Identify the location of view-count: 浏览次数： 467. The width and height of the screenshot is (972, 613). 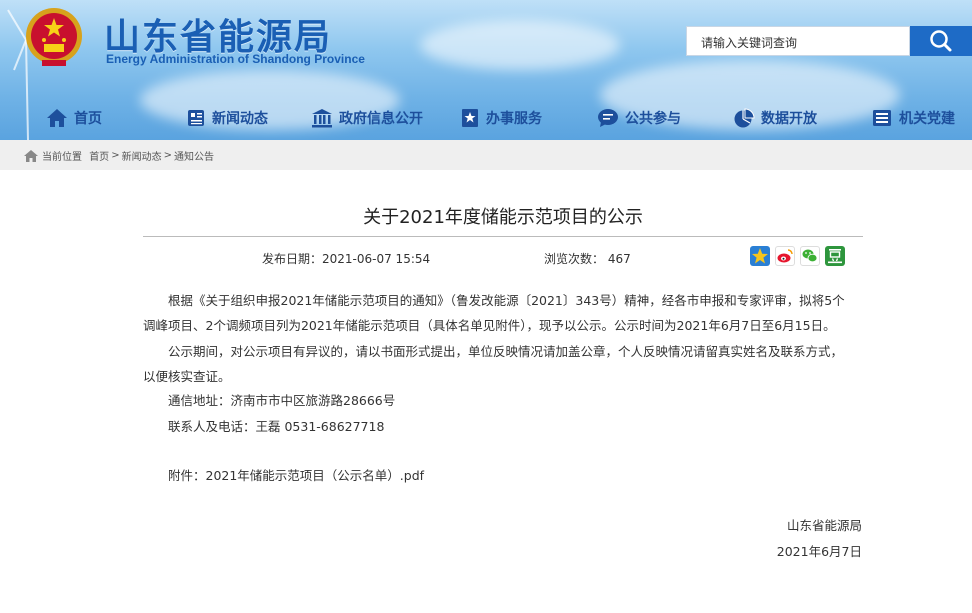
(587, 258).